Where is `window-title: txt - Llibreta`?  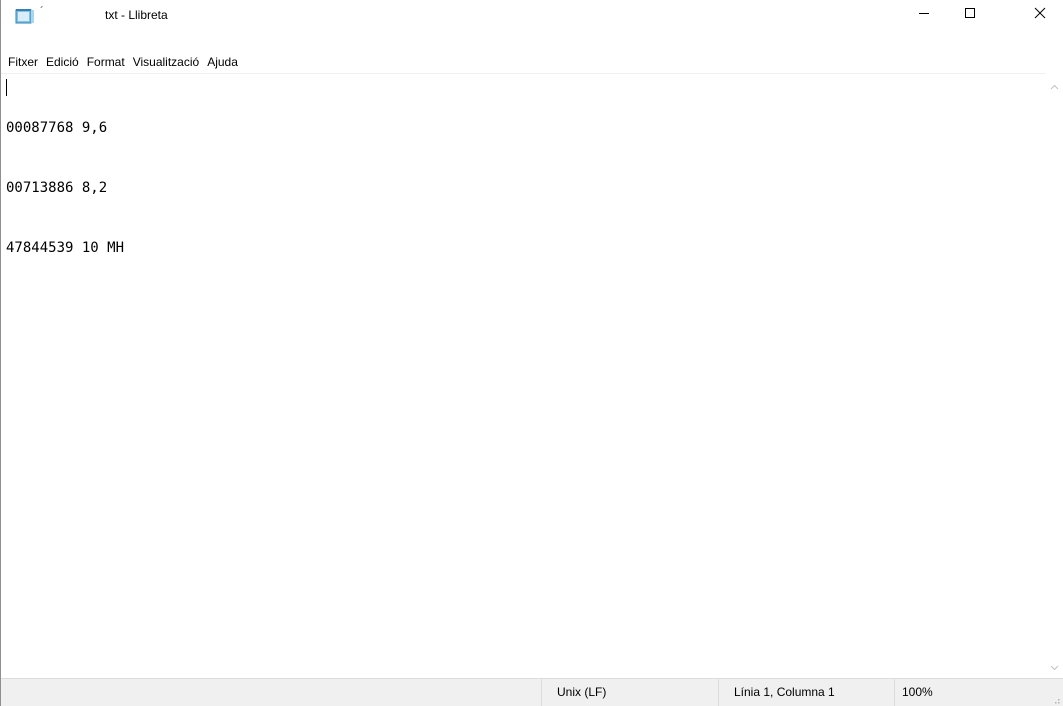 window-title: txt - Llibreta is located at coordinates (136, 15).